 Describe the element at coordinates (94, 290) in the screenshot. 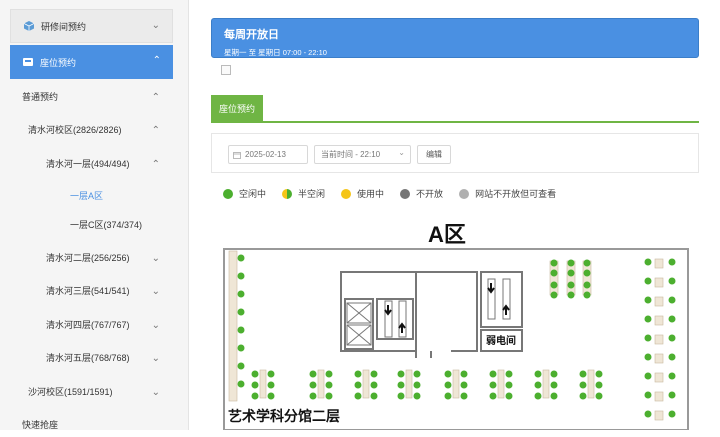

I see `sidebar-item-floor3: 清水河三层(541/541) ⌄` at that location.